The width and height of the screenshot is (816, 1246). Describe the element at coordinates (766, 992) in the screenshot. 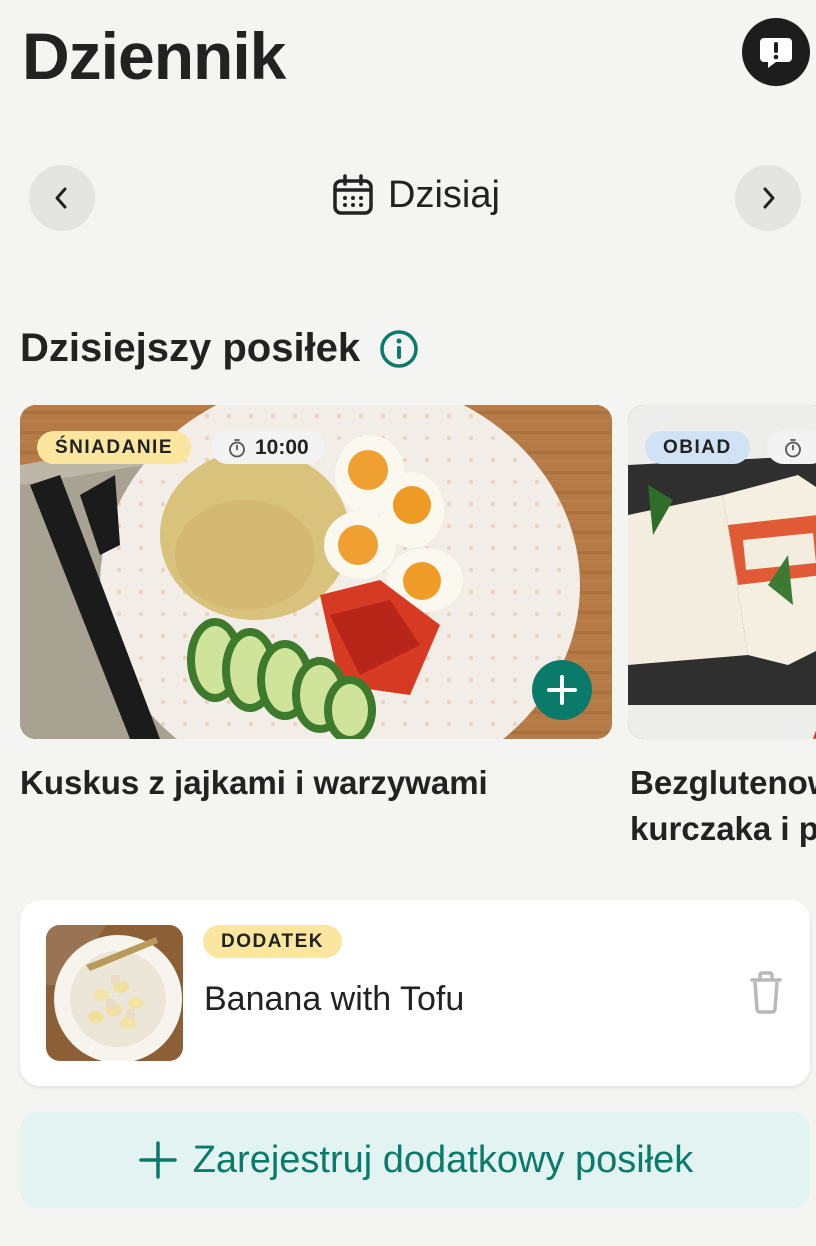

I see `trash-icon` at that location.